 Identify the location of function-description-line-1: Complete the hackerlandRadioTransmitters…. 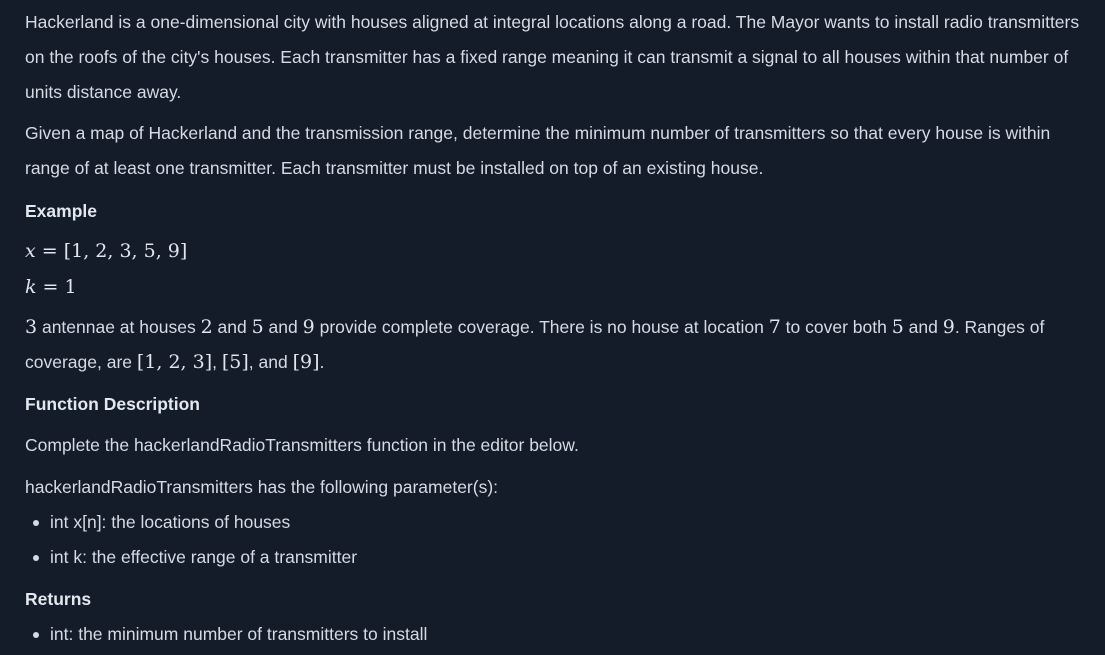
(302, 445).